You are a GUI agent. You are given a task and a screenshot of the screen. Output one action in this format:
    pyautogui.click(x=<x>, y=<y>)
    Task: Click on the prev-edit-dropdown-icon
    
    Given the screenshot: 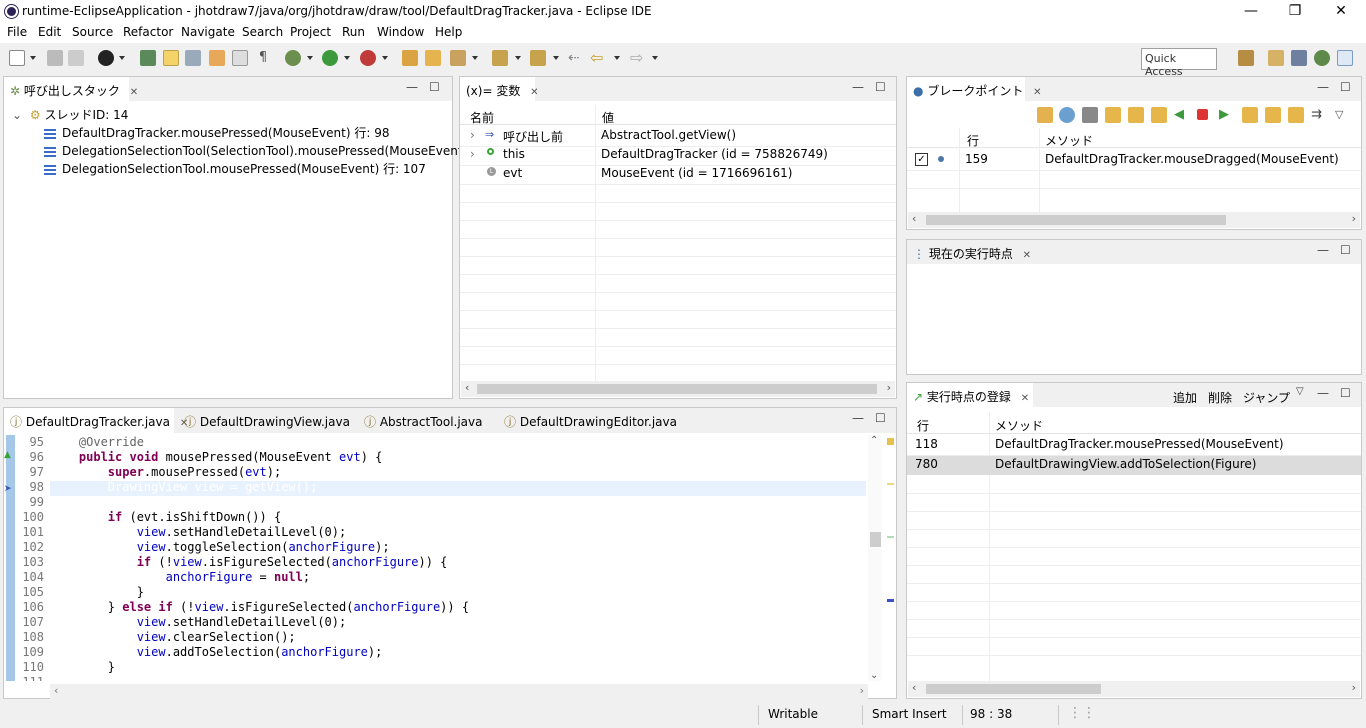 What is the action you would take?
    pyautogui.click(x=556, y=58)
    